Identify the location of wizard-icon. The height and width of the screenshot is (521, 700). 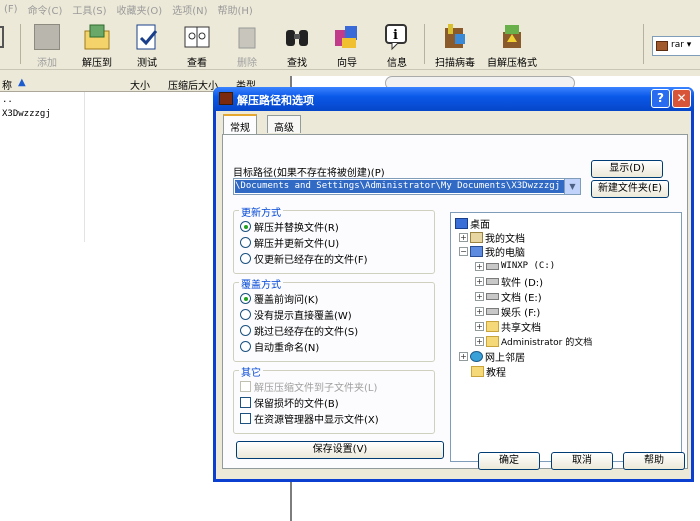
(347, 37).